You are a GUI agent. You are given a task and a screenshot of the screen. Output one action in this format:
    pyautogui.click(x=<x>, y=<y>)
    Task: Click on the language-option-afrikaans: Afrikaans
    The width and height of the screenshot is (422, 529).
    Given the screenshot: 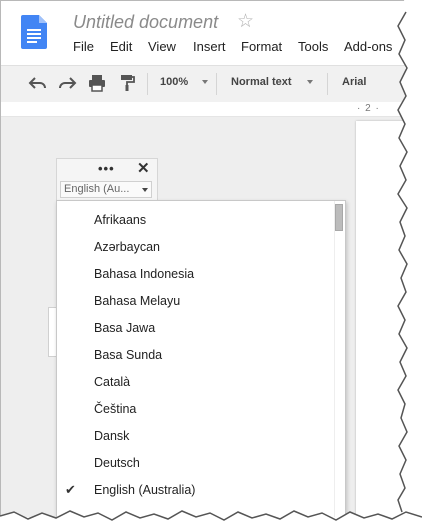 What is the action you would take?
    pyautogui.click(x=194, y=220)
    